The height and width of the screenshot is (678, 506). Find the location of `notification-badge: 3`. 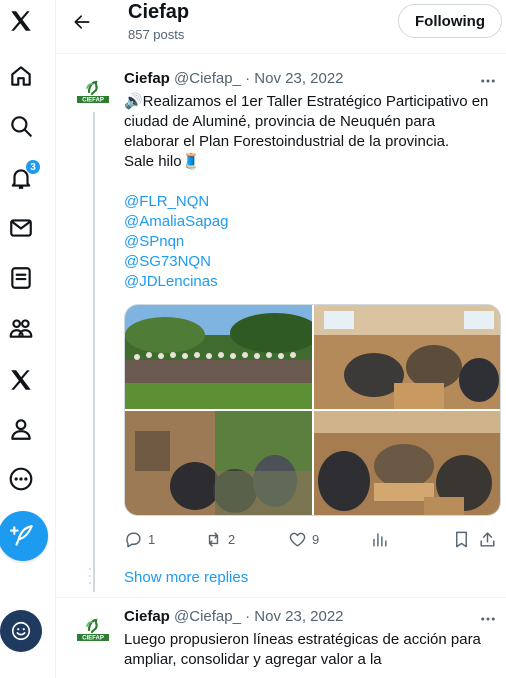

notification-badge: 3 is located at coordinates (33, 167).